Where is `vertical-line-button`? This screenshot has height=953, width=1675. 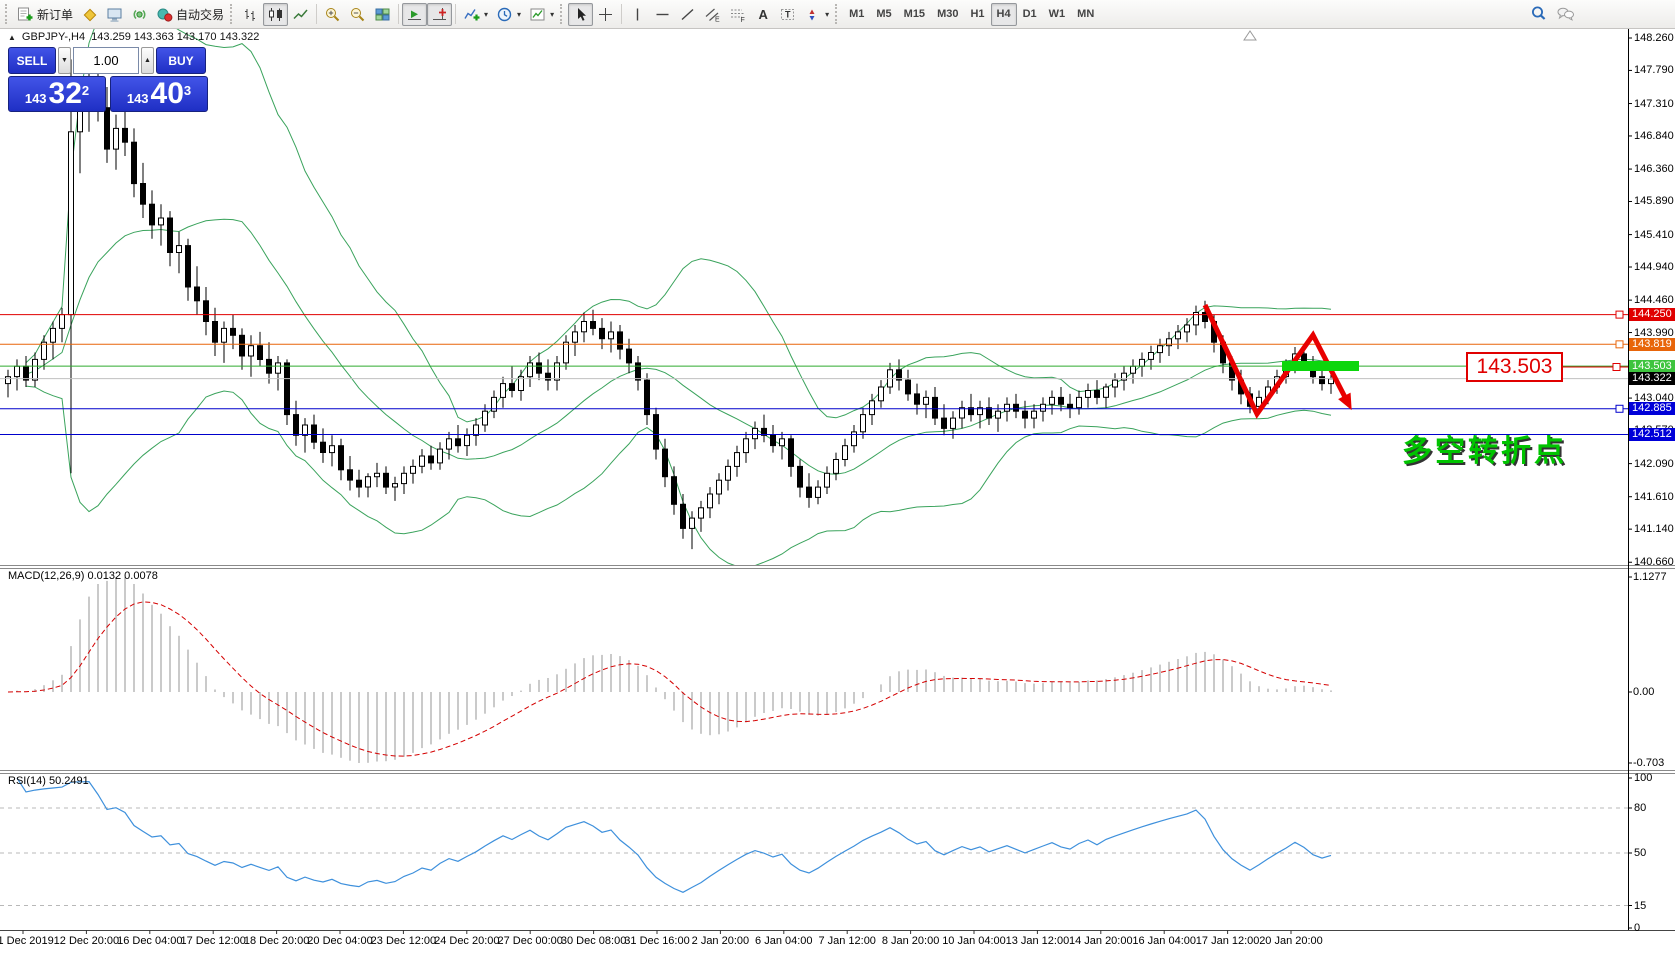 vertical-line-button is located at coordinates (637, 14).